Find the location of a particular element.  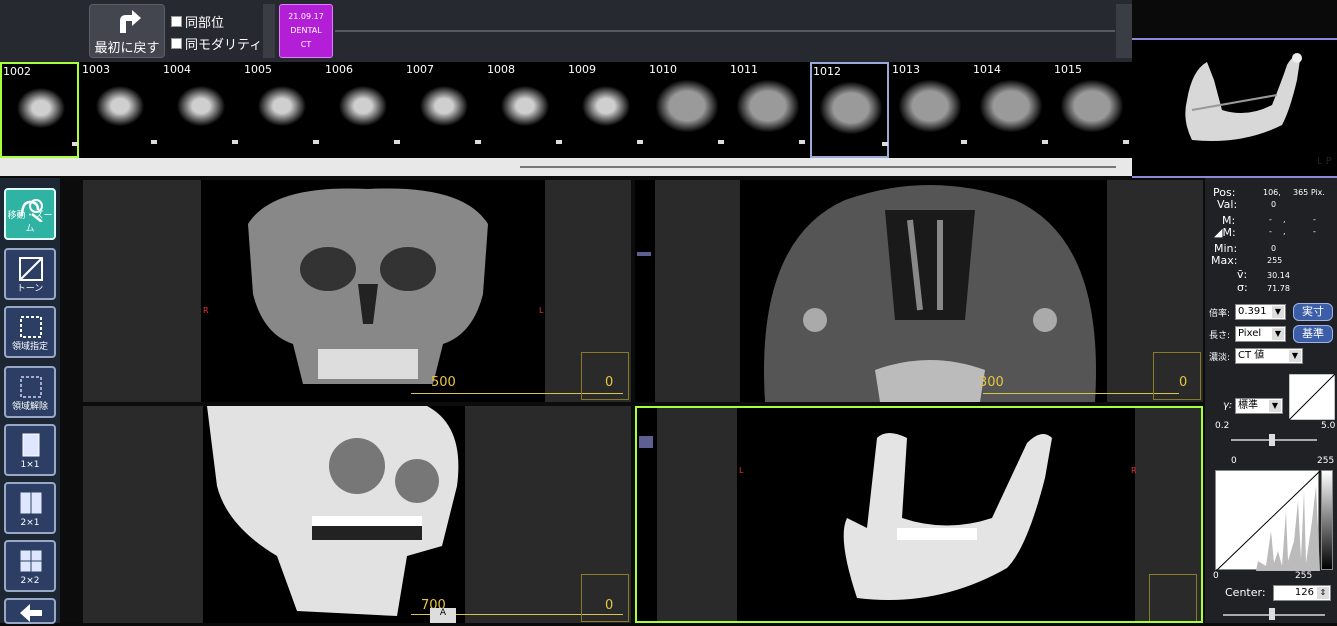

reset-label: 最初に戻す is located at coordinates (127, 48).